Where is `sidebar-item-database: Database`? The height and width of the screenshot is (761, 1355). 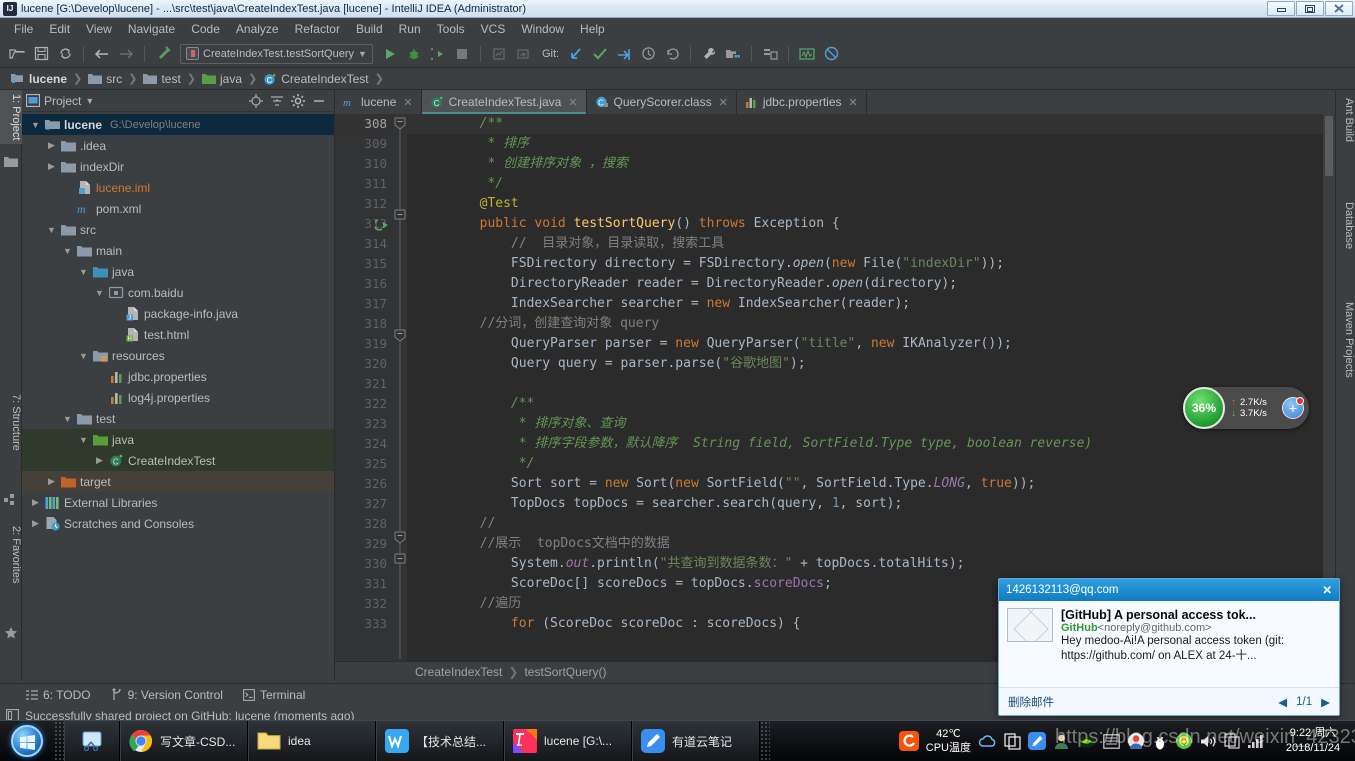 sidebar-item-database: Database is located at coordinates (1345, 225).